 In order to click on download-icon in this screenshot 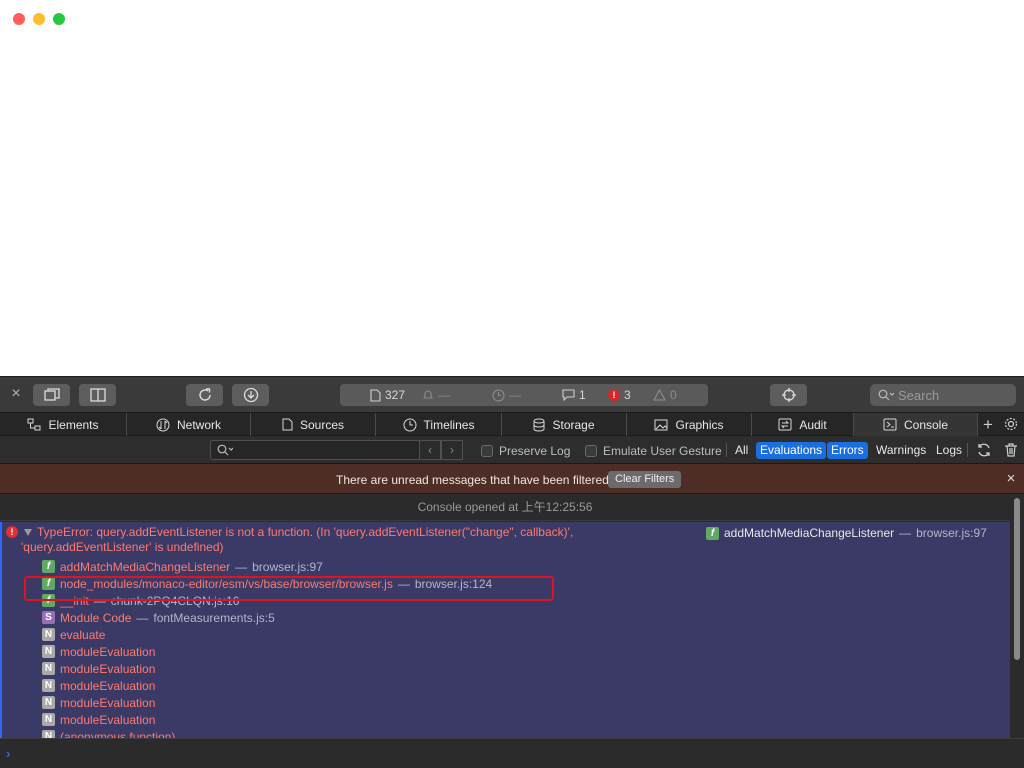, I will do `click(250, 395)`.